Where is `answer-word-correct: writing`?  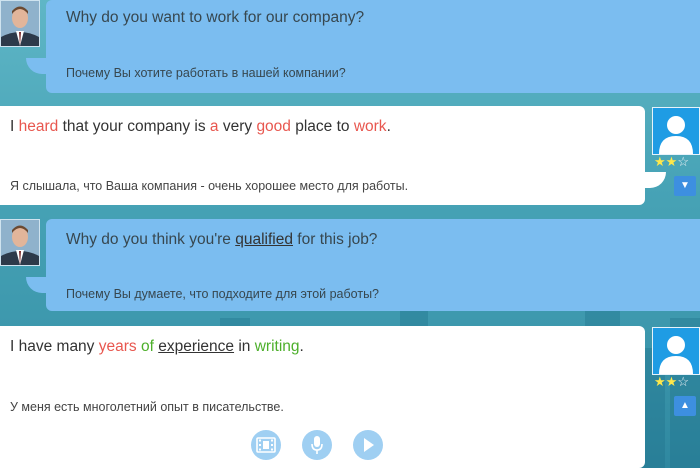
answer-word-correct: writing is located at coordinates (277, 346).